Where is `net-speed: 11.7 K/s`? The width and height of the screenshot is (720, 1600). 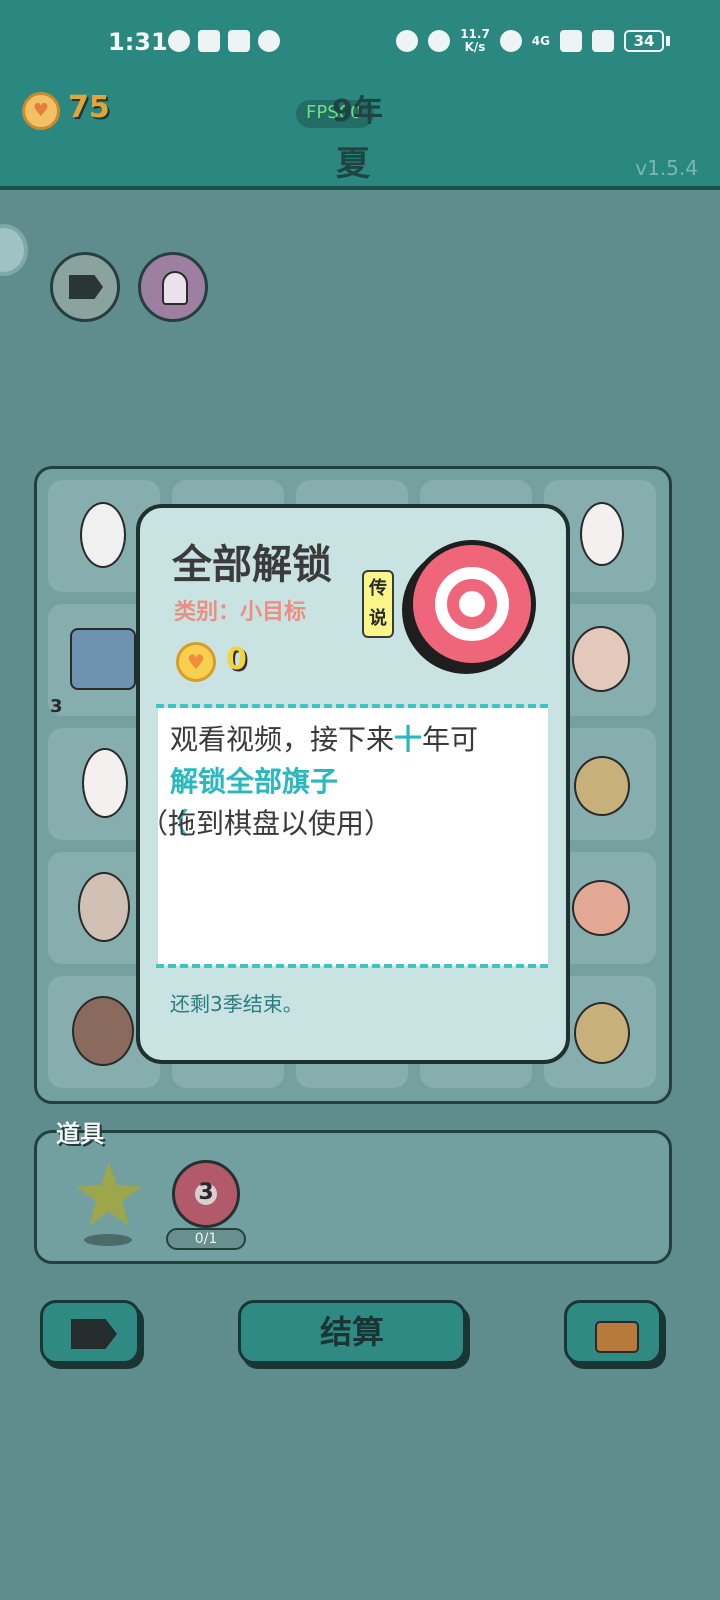 net-speed: 11.7 K/s is located at coordinates (475, 41).